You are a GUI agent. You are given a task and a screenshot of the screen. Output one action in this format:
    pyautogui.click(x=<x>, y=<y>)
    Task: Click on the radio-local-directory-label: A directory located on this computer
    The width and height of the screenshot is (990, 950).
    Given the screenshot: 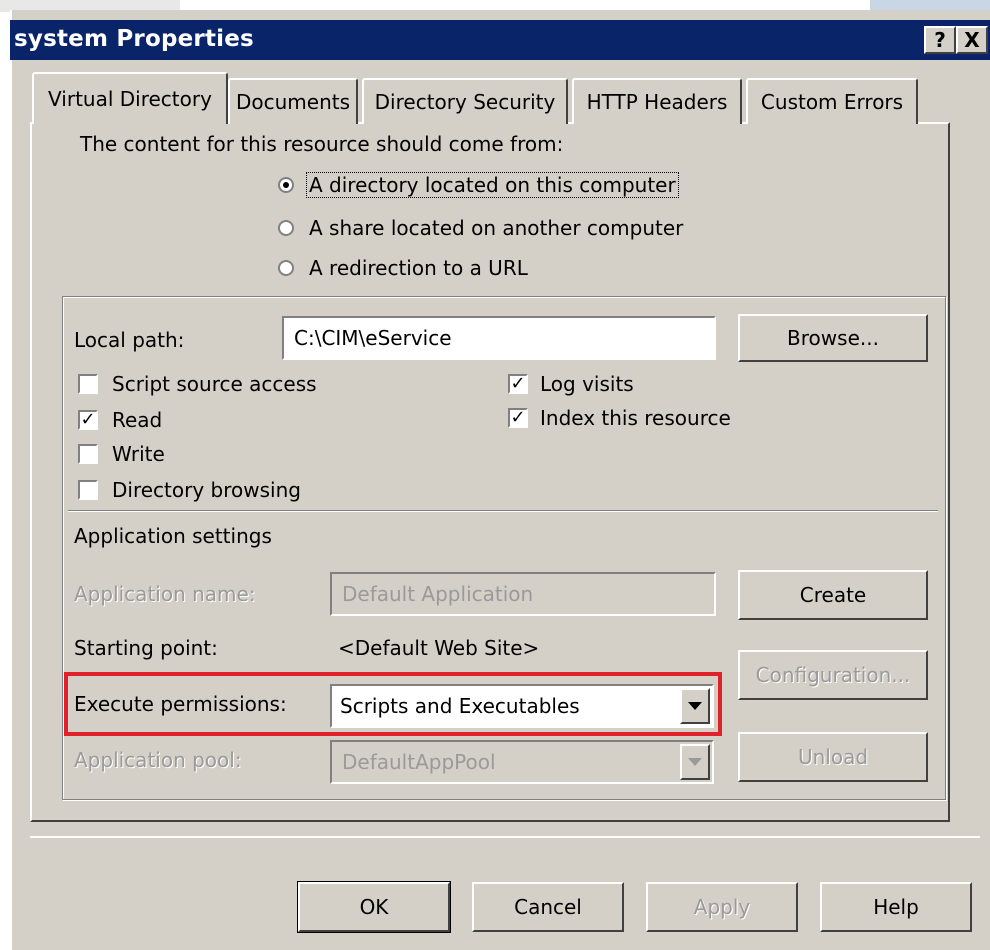 What is the action you would take?
    pyautogui.click(x=492, y=185)
    